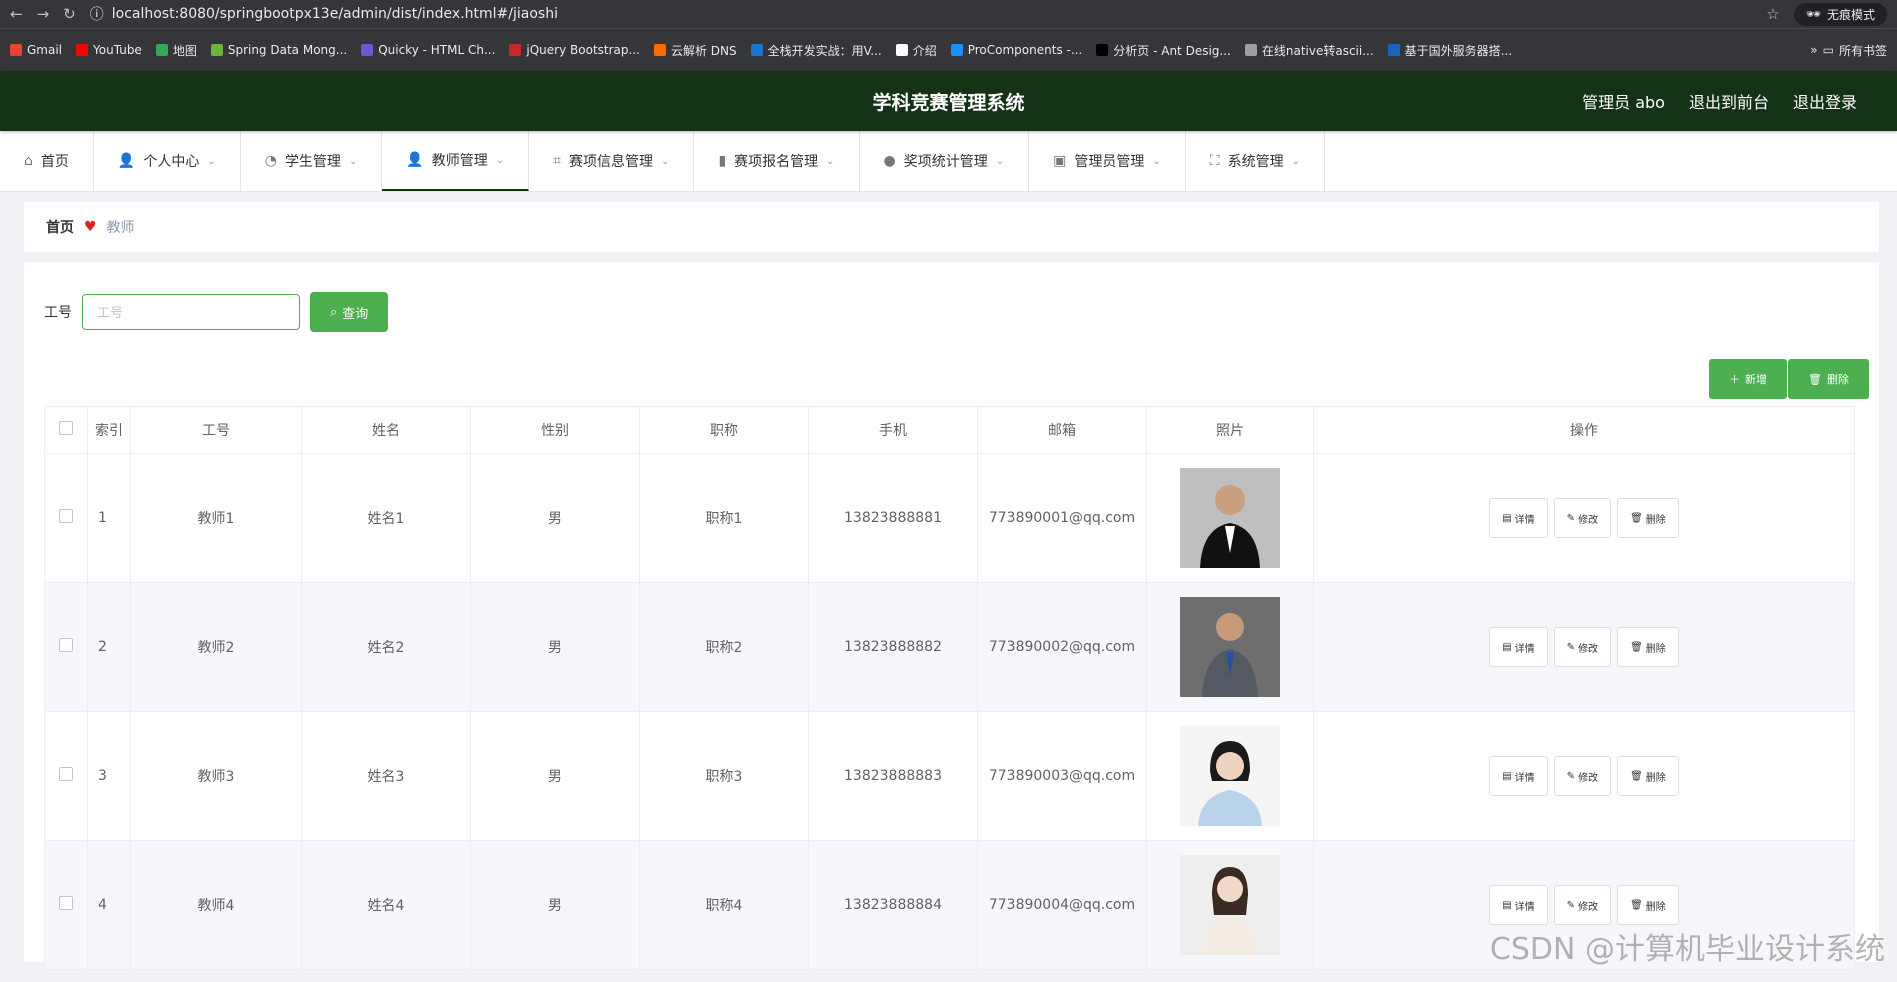 The width and height of the screenshot is (1897, 982). I want to click on cell-email: 773890004@qq.com, so click(1062, 905).